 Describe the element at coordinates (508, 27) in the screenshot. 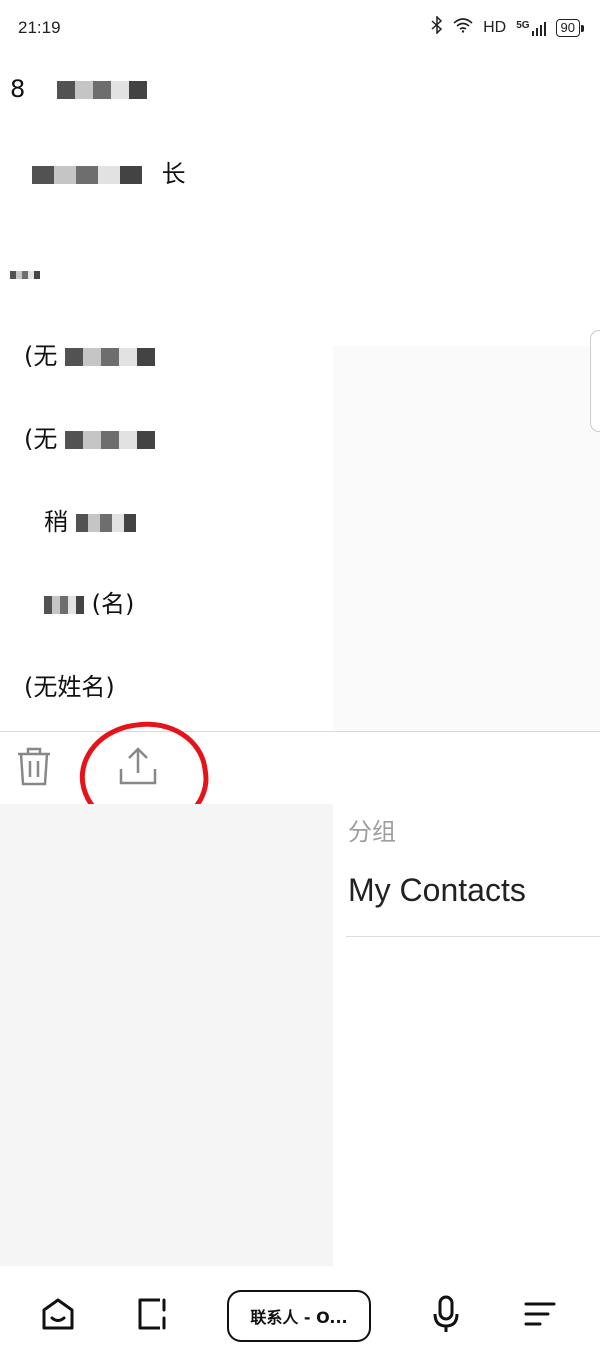

I see `status-right: HD 5G 90` at that location.